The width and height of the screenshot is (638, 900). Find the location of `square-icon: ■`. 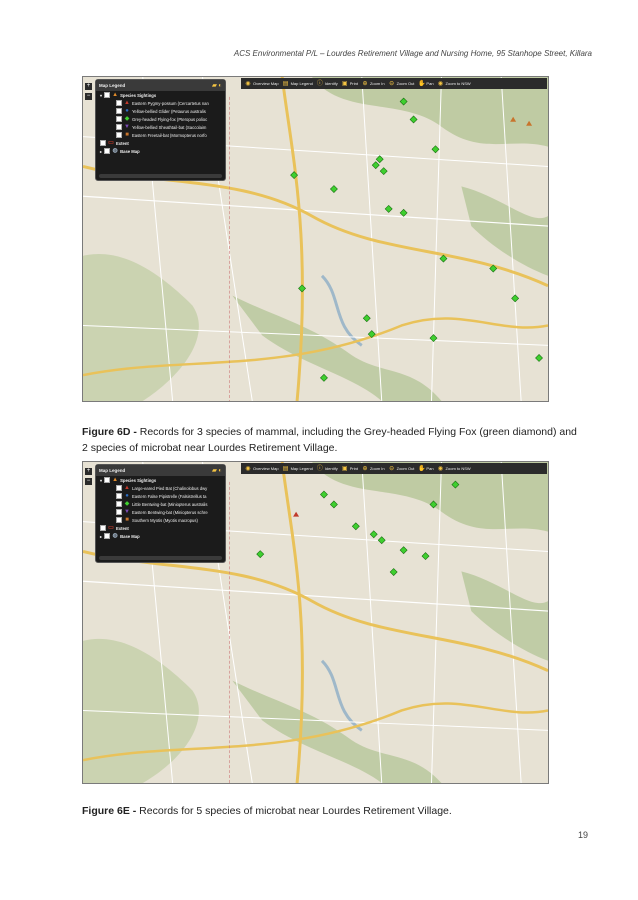

square-icon: ■ is located at coordinates (127, 520).